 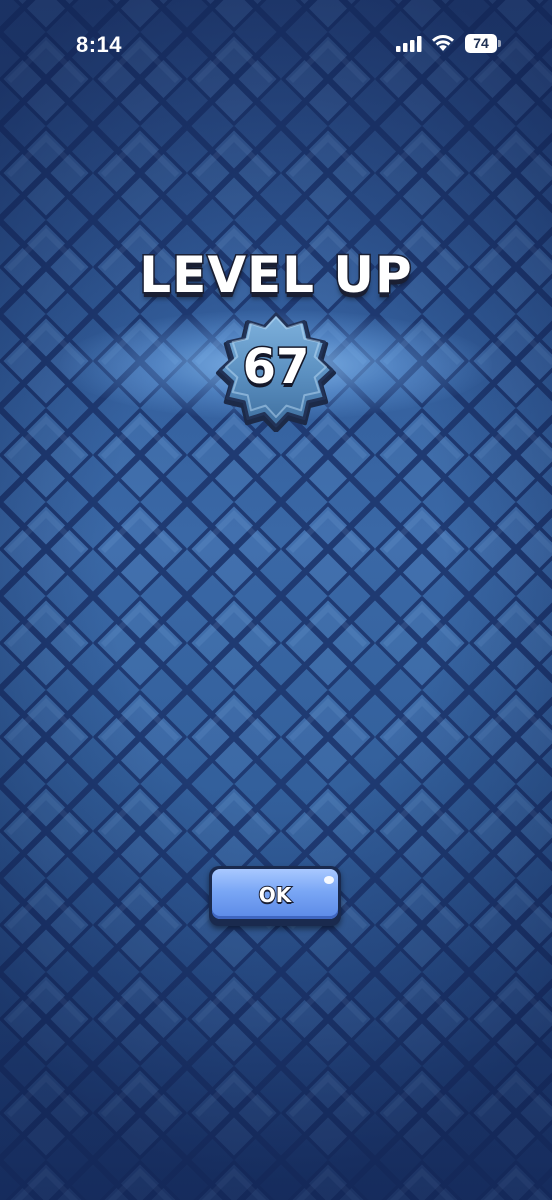 I want to click on ok-button: OK, so click(x=275, y=896).